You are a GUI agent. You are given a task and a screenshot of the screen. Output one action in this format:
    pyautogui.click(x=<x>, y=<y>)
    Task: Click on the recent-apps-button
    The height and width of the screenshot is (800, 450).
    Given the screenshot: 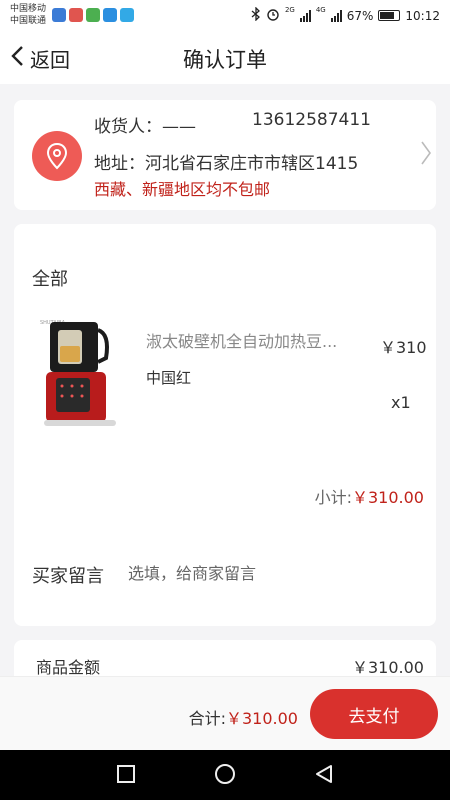 What is the action you would take?
    pyautogui.click(x=126, y=776)
    